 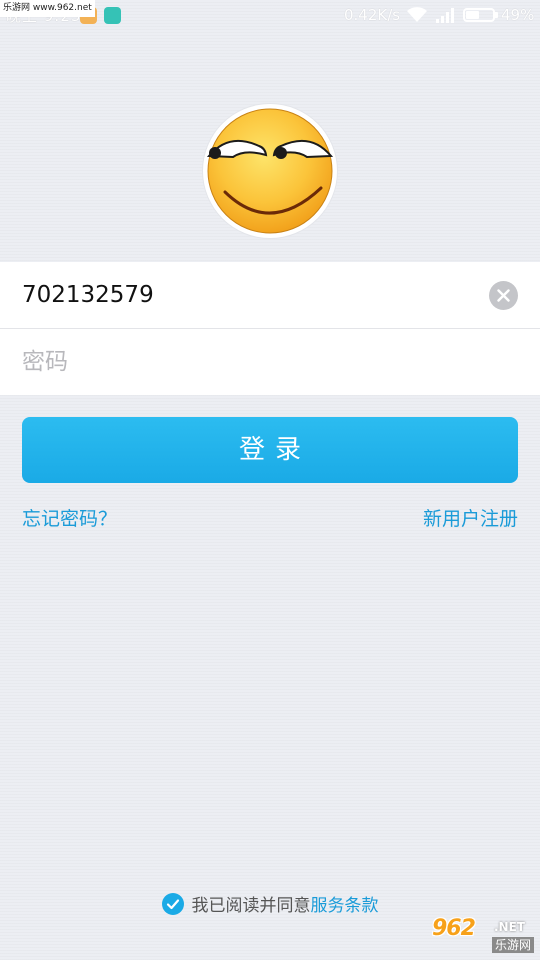 I want to click on login-button: 登录, so click(x=270, y=450).